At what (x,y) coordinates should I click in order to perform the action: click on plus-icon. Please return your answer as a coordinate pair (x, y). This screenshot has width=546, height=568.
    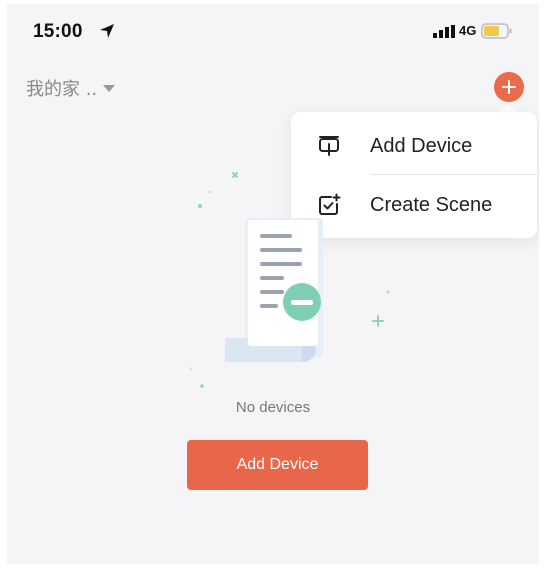
    Looking at the image, I should click on (509, 87).